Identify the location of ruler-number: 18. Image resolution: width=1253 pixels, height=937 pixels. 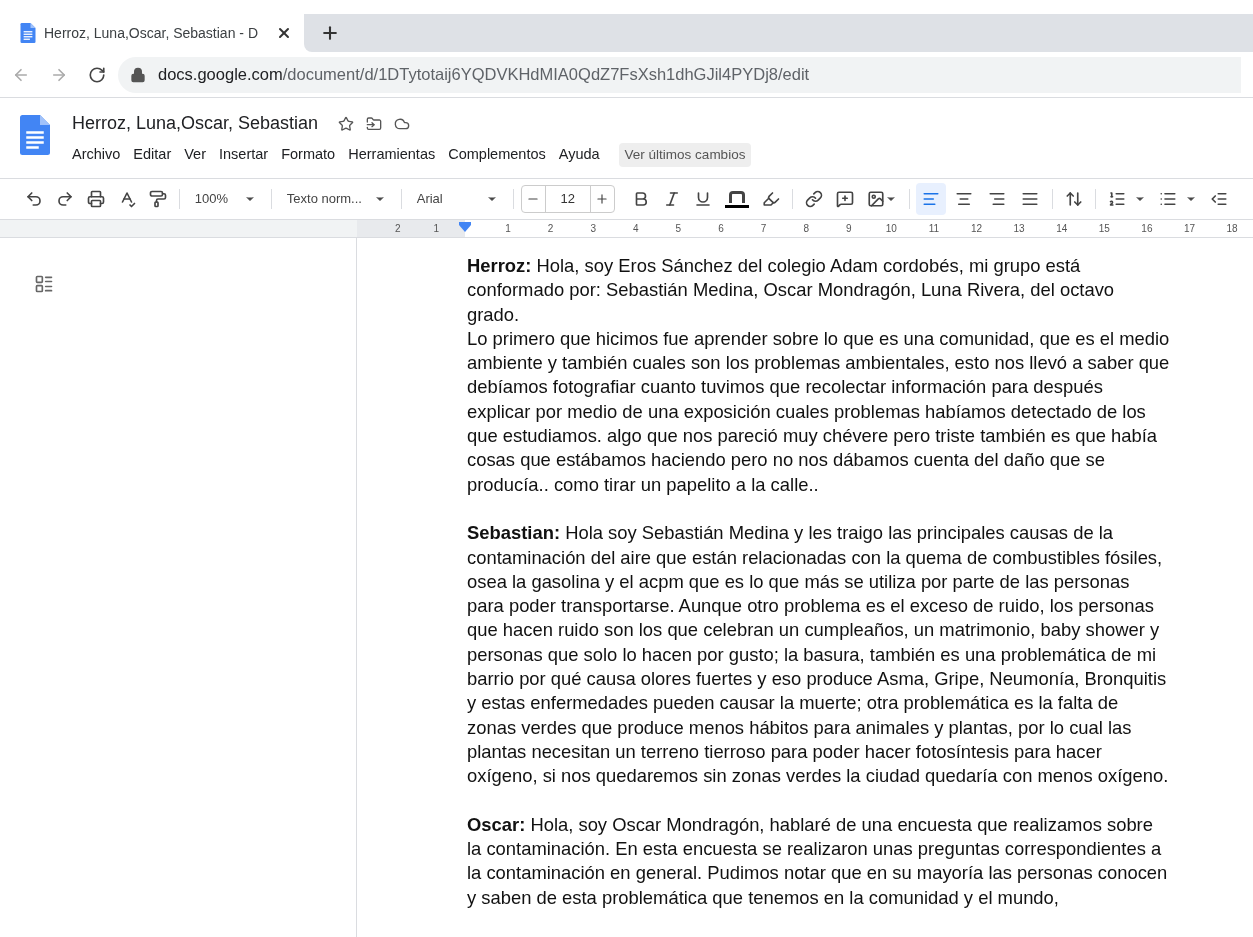
(1232, 229).